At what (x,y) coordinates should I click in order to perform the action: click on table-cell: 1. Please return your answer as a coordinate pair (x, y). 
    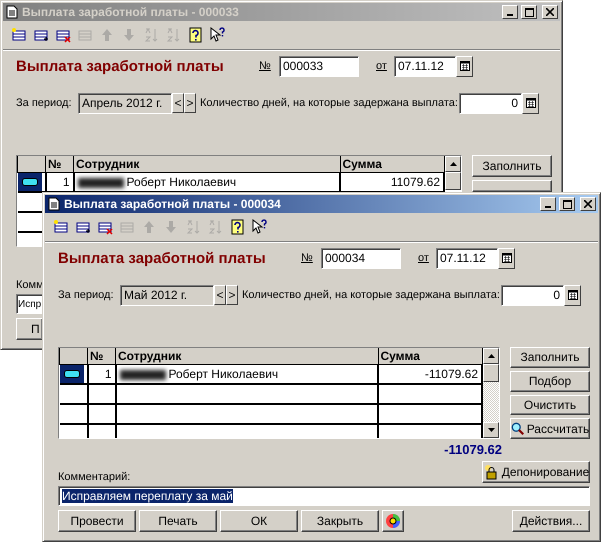
    Looking at the image, I should click on (102, 374).